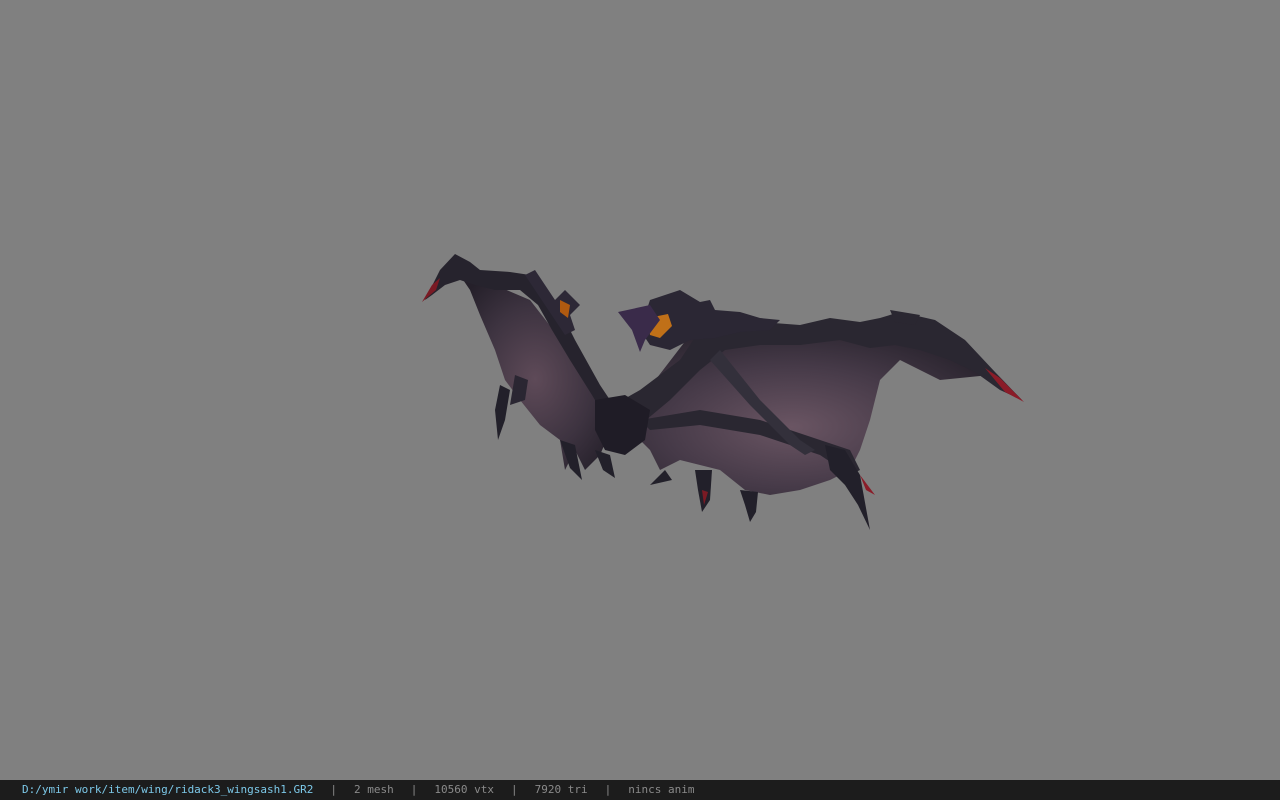 The width and height of the screenshot is (1280, 800). What do you see at coordinates (374, 789) in the screenshot?
I see `mesh-count: 2 mesh` at bounding box center [374, 789].